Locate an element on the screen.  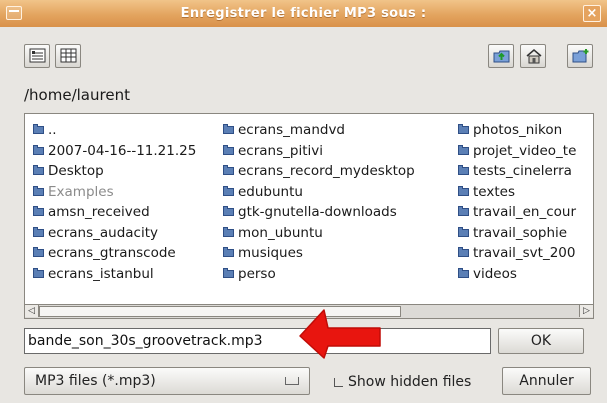
file-type-filter-value: MP3 files (*.mp3) is located at coordinates (95, 381).